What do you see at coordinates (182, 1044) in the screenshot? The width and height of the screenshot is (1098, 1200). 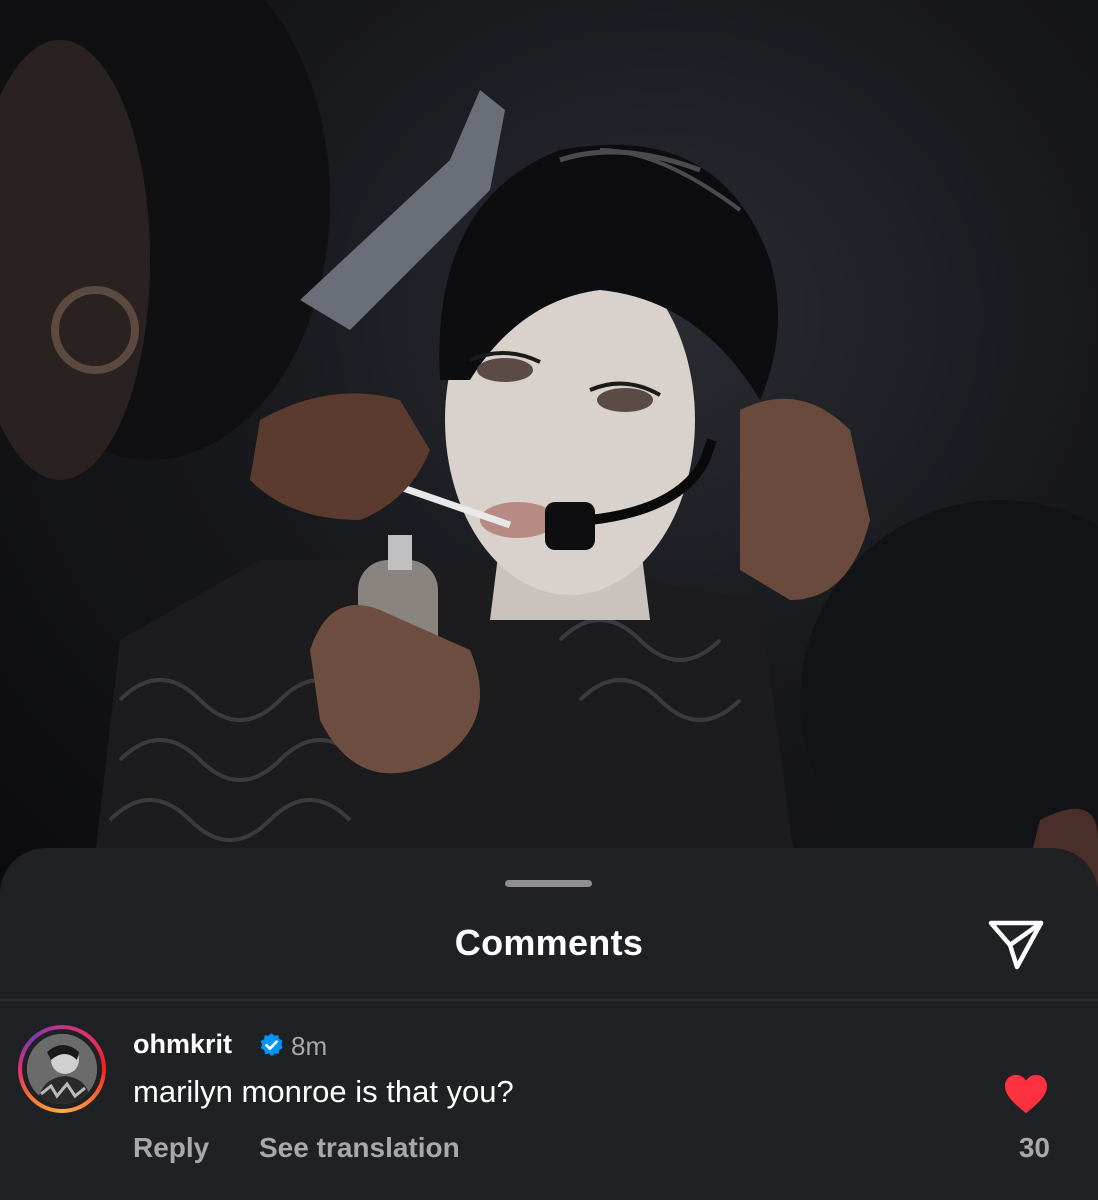 I see `comment-username: ohmkrit` at bounding box center [182, 1044].